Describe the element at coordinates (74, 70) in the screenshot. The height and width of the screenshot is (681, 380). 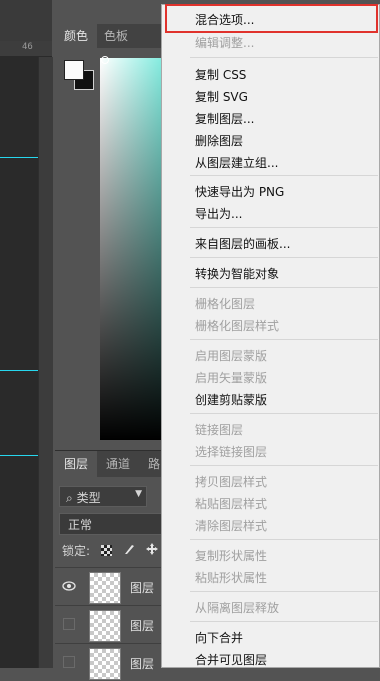
I see `foreground-color-swatch` at that location.